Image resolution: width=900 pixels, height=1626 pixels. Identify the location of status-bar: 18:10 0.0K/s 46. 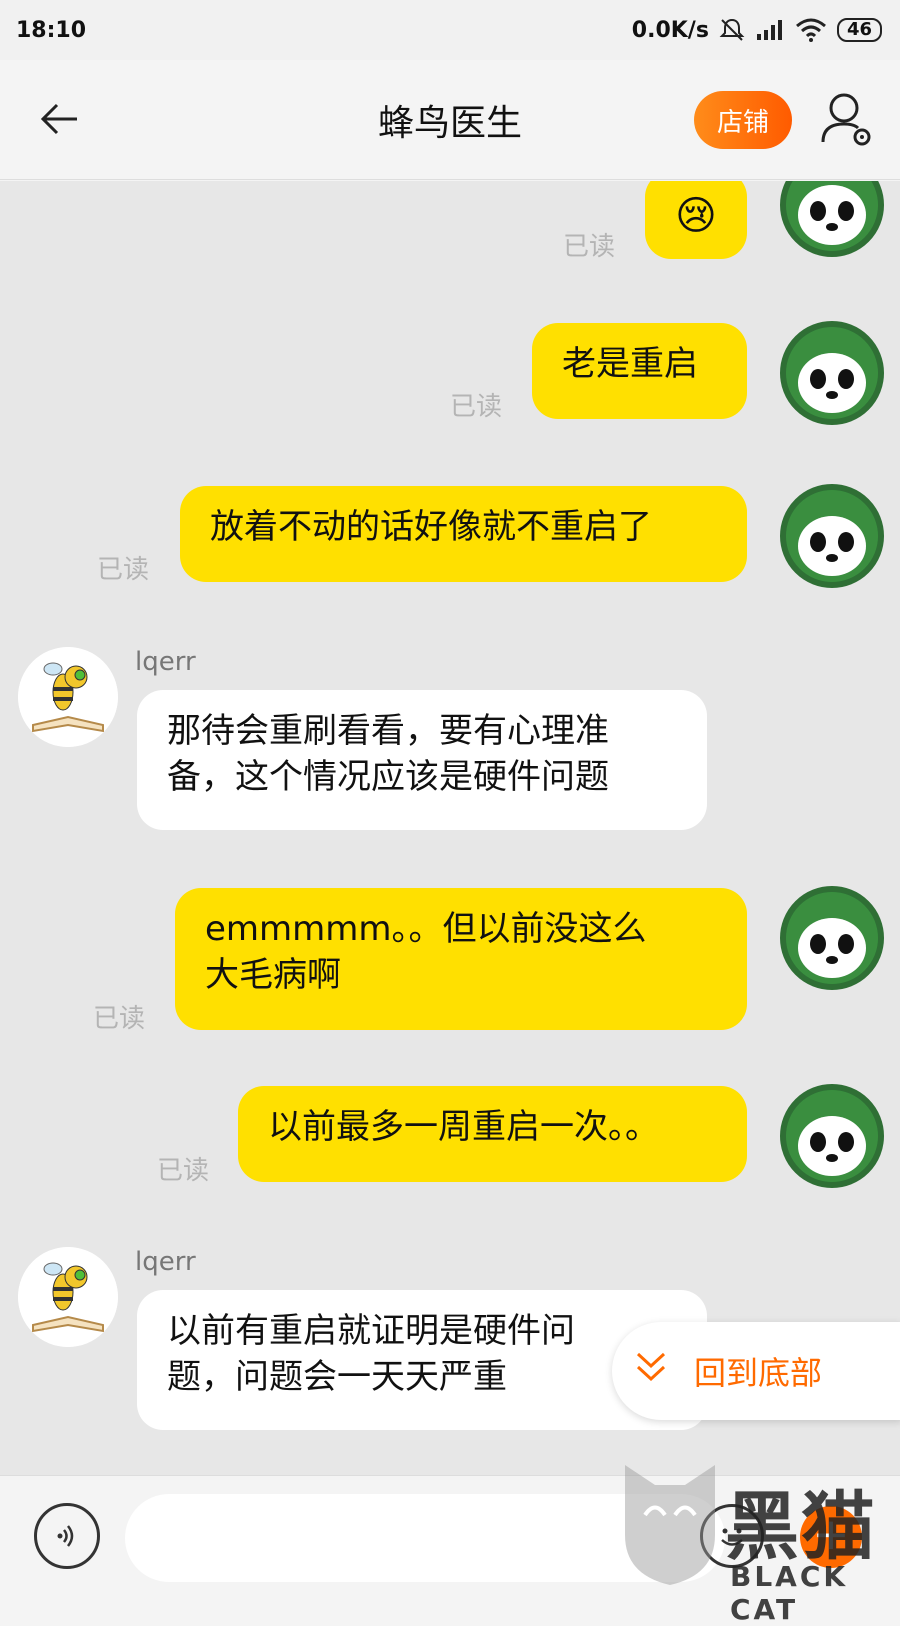
(450, 30).